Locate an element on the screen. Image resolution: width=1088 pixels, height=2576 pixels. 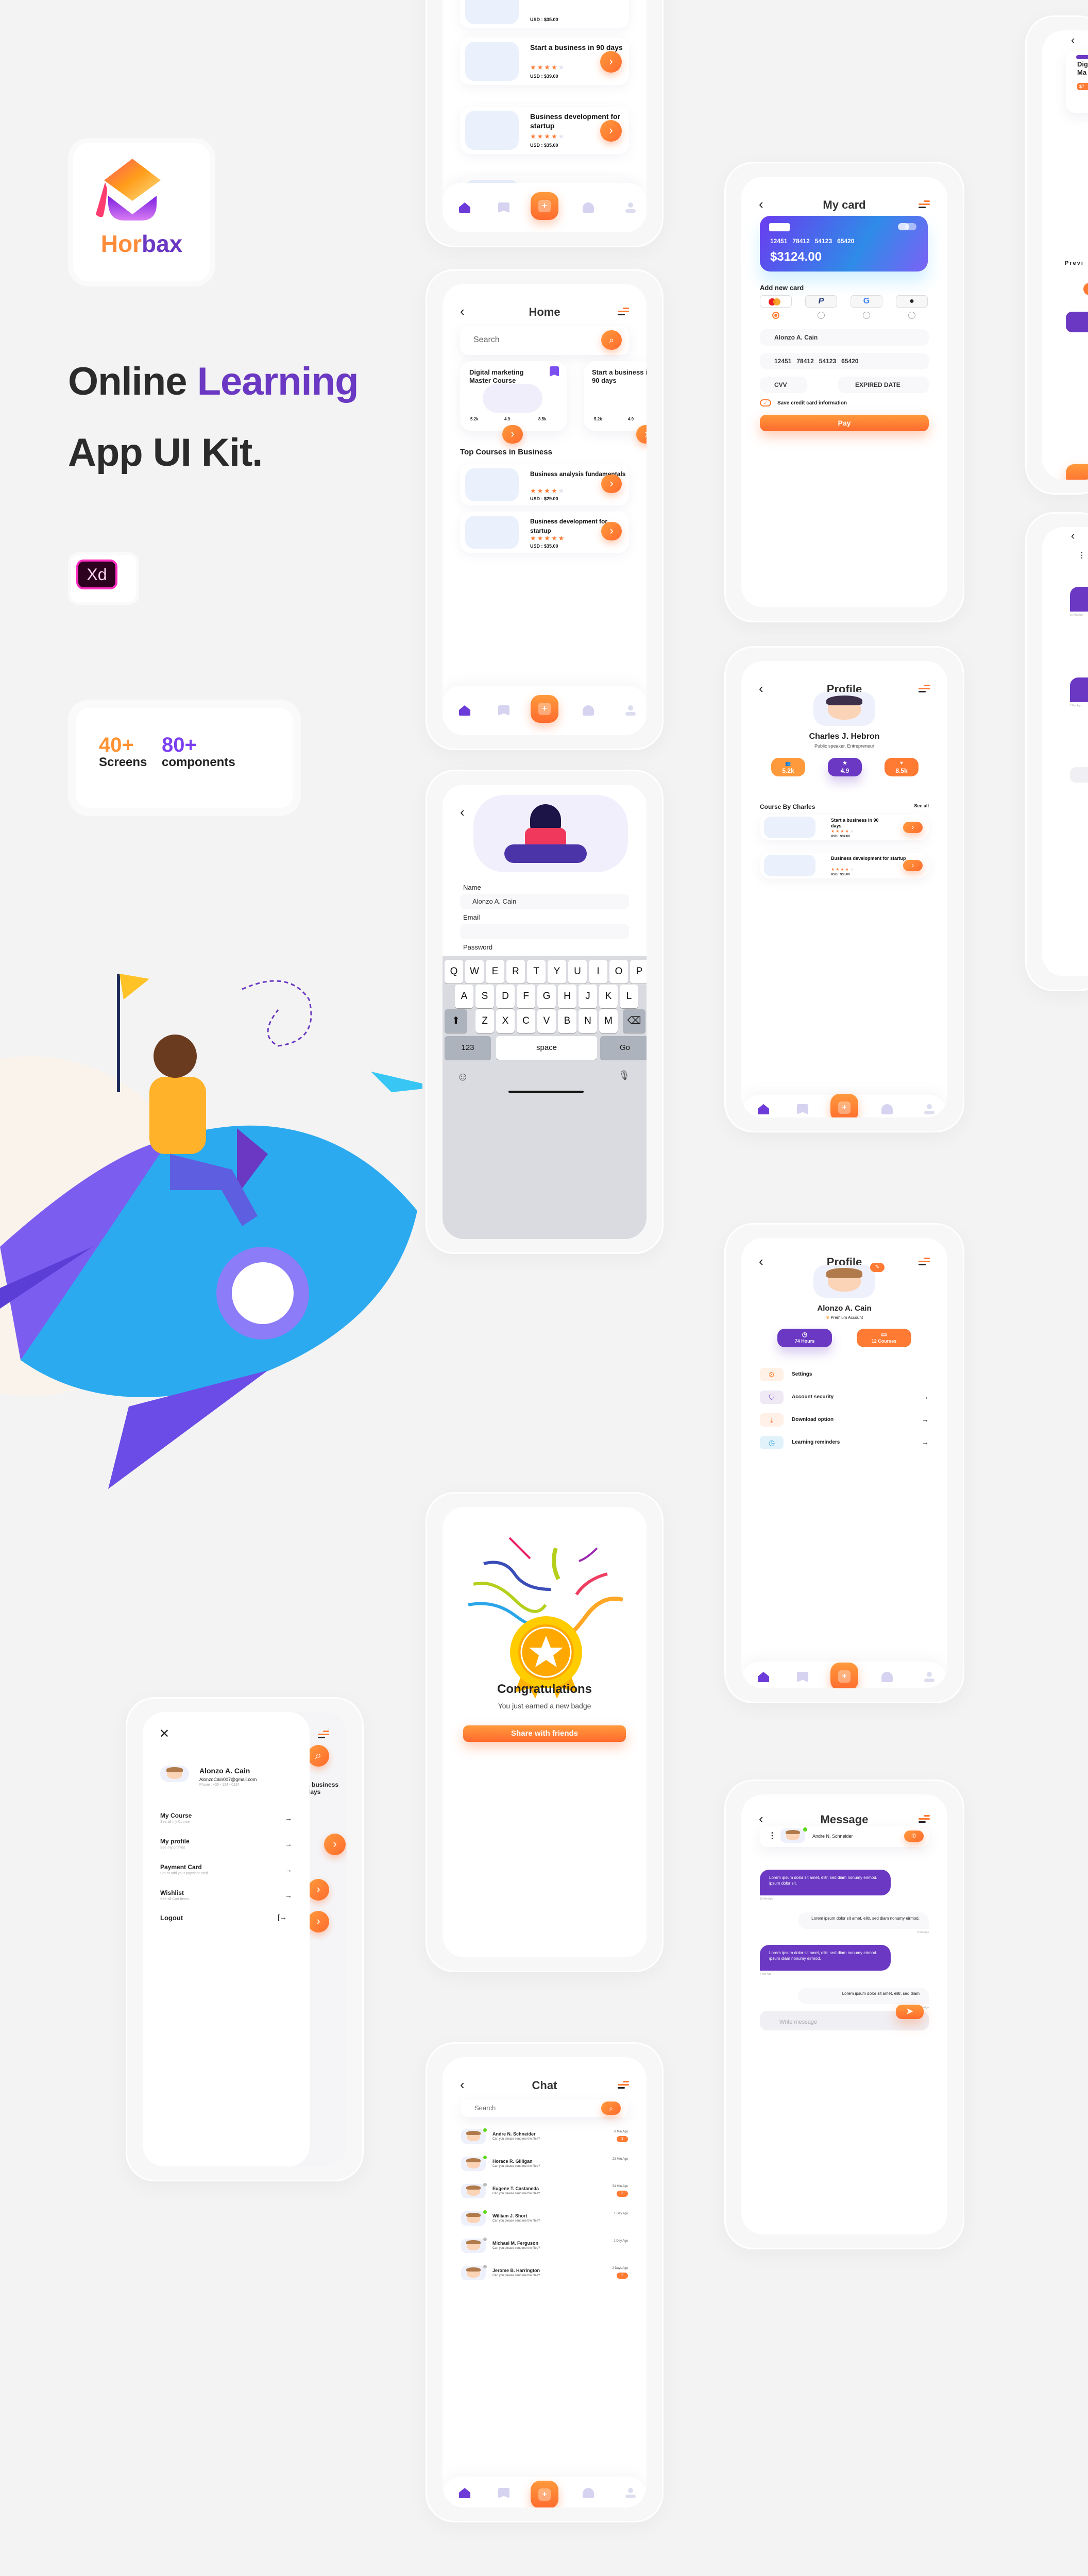
key-s: S is located at coordinates (484, 996).